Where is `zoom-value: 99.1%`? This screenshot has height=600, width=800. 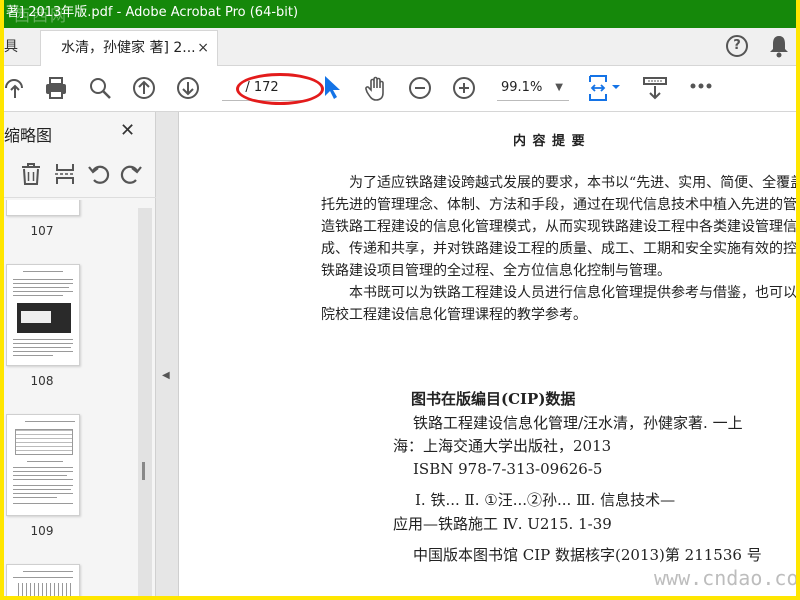
zoom-value: 99.1% is located at coordinates (522, 87).